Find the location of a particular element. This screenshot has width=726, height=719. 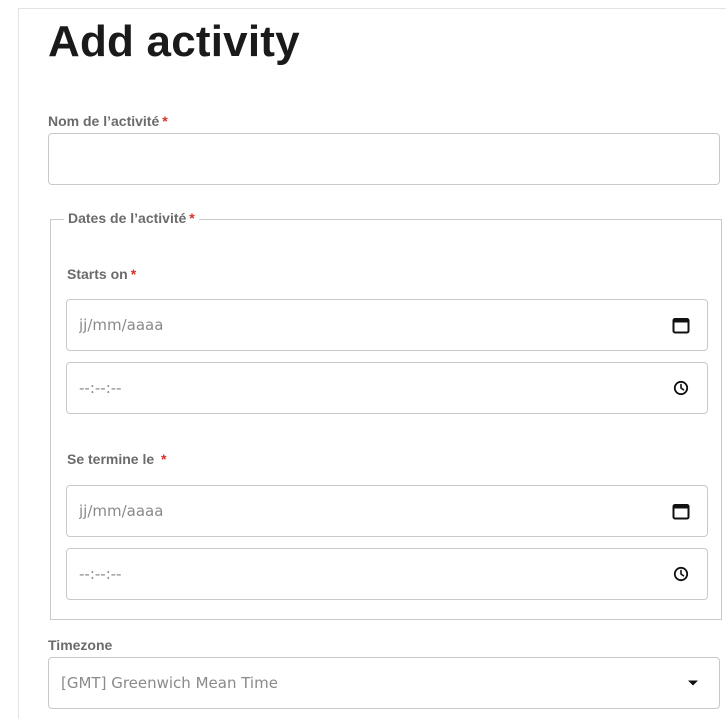

starts-on-date-input: jj/mm/aaaa is located at coordinates (387, 325).